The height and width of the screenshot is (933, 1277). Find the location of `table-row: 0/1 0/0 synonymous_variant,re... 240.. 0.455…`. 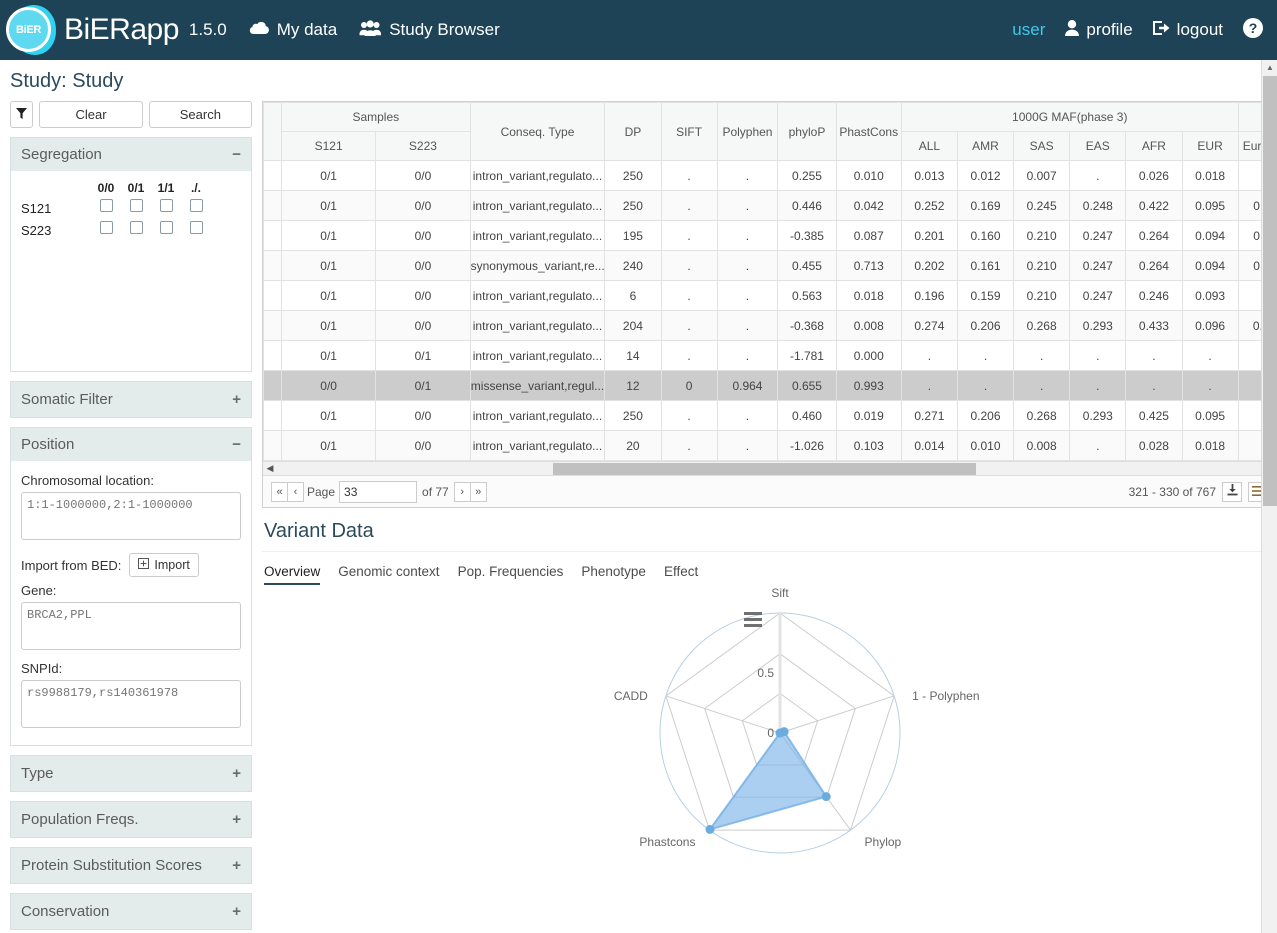

table-row: 0/1 0/0 synonymous_variant,re... 240.. 0.455… is located at coordinates (769, 265).